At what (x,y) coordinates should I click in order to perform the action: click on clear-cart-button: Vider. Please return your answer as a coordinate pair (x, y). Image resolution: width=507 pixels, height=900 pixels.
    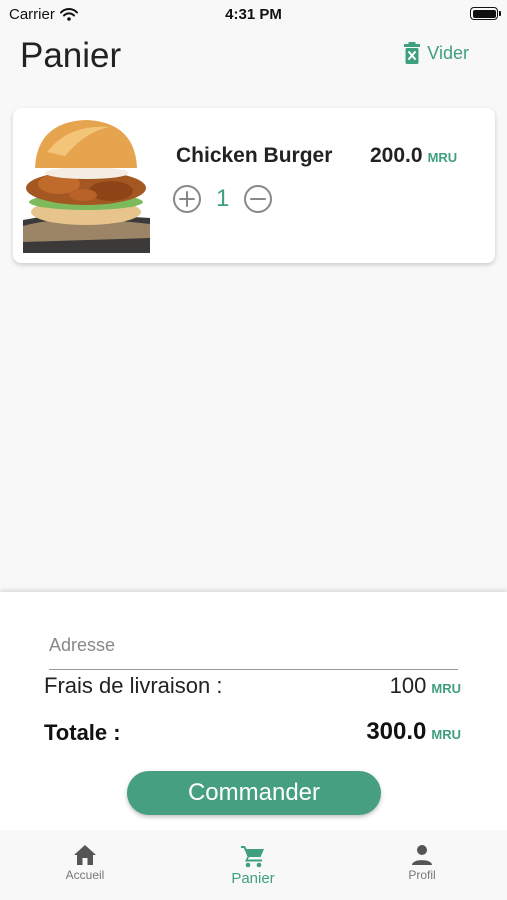
    Looking at the image, I should click on (436, 53).